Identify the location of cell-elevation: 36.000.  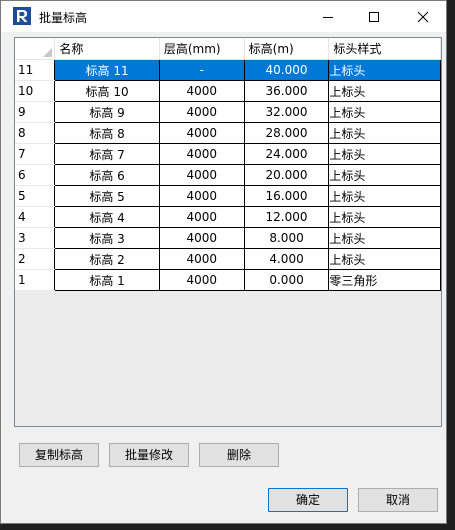
(286, 91).